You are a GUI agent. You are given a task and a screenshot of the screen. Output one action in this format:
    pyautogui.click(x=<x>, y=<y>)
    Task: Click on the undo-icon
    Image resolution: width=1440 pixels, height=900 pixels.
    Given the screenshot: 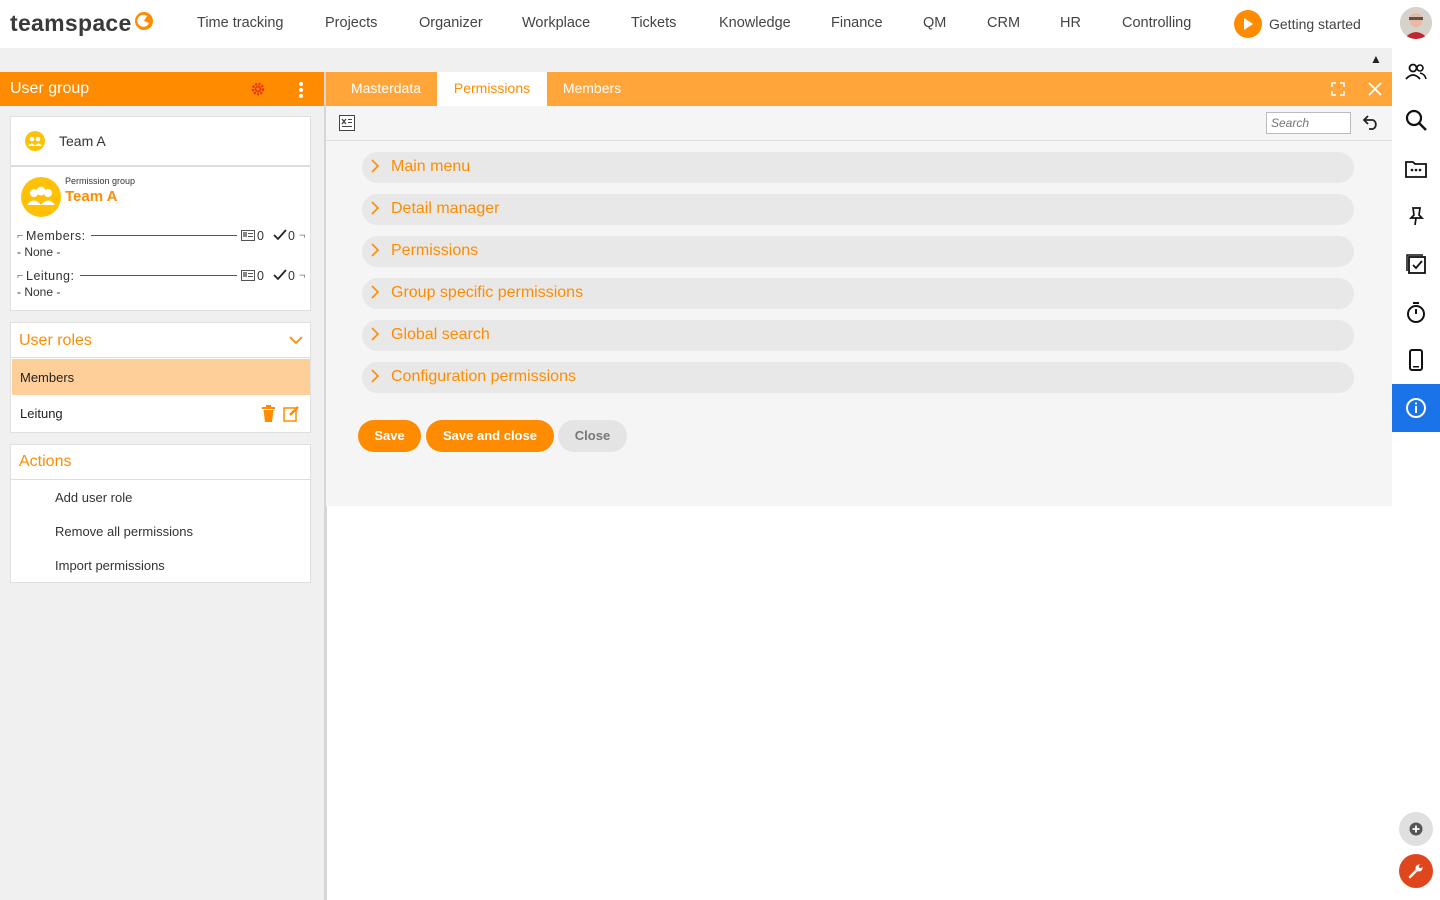 What is the action you would take?
    pyautogui.click(x=1371, y=122)
    